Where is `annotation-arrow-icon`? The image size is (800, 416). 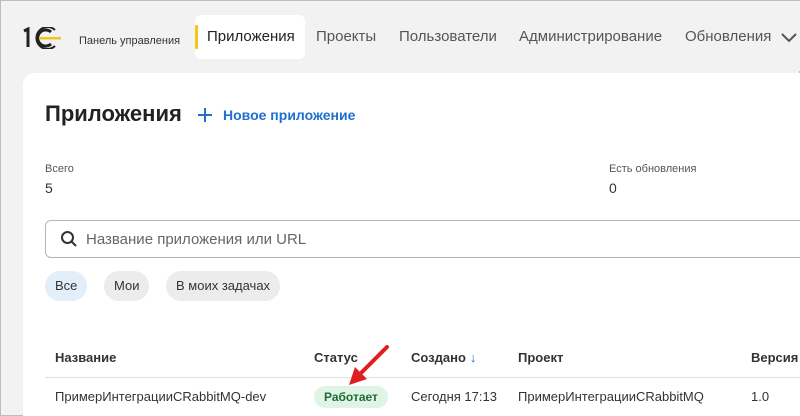 annotation-arrow-icon is located at coordinates (369, 365).